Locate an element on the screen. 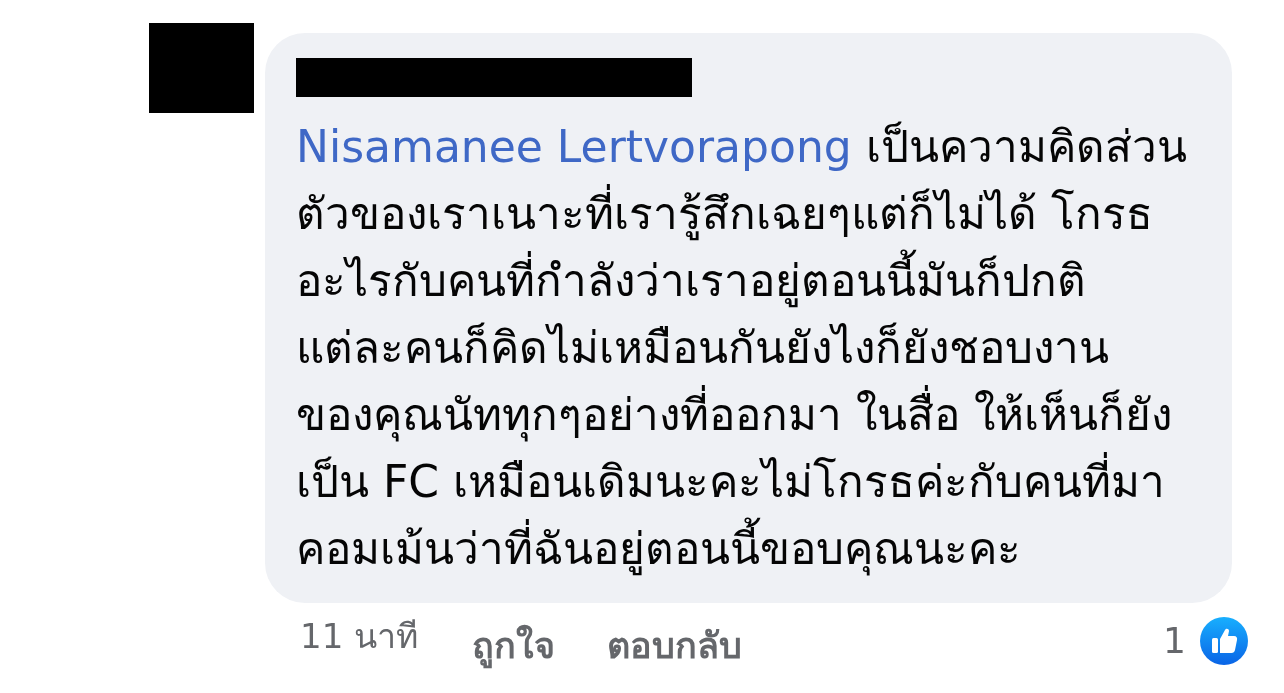 The width and height of the screenshot is (1284, 693). like-button: ถูกใจ is located at coordinates (514, 646).